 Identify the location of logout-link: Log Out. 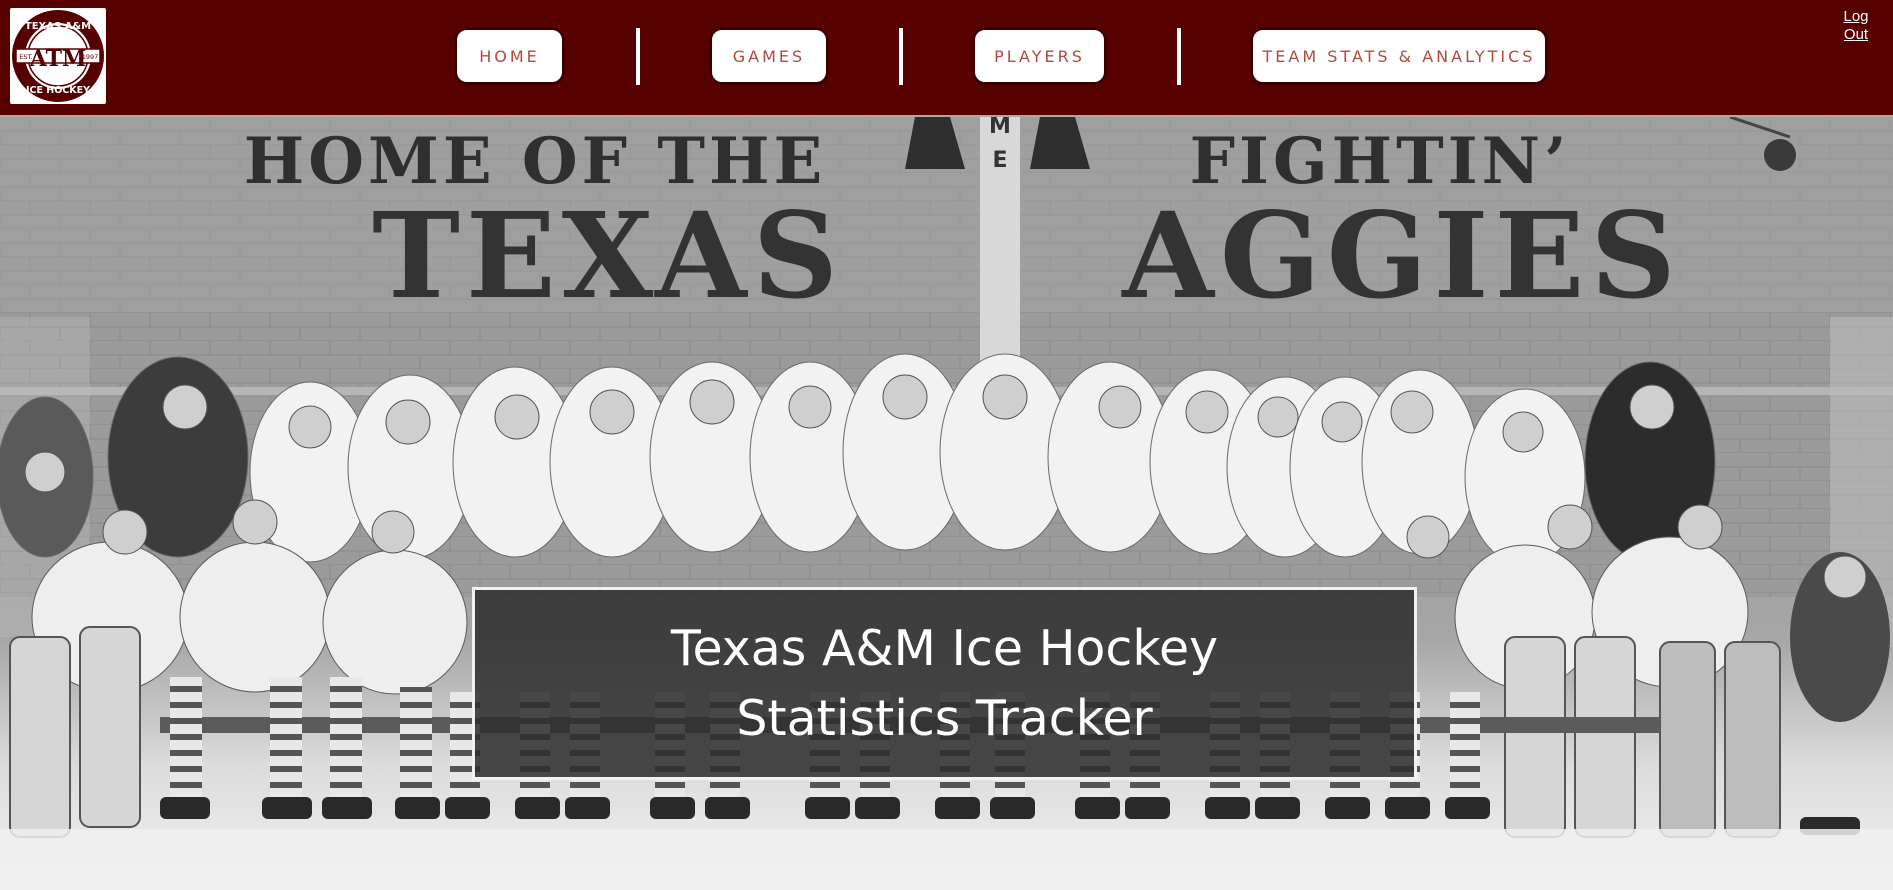
(1856, 26).